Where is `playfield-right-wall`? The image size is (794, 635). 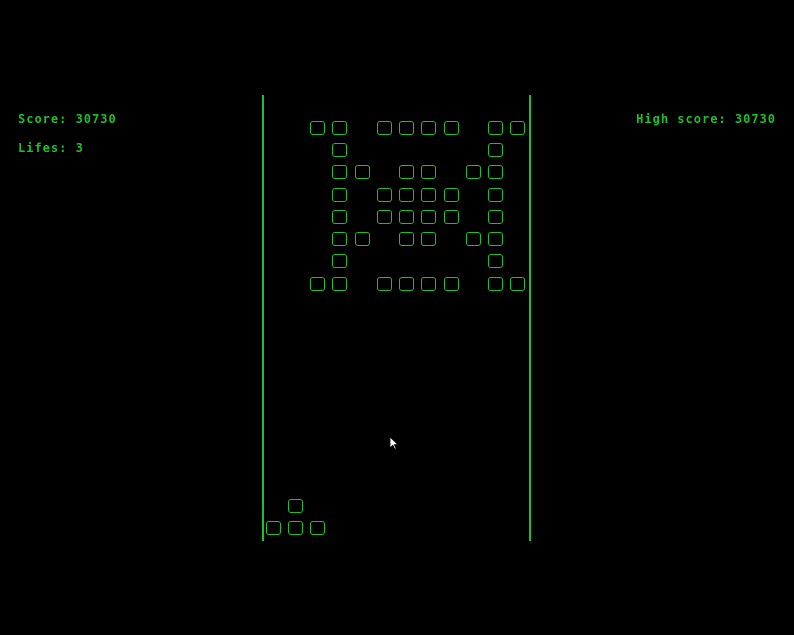 playfield-right-wall is located at coordinates (530, 318).